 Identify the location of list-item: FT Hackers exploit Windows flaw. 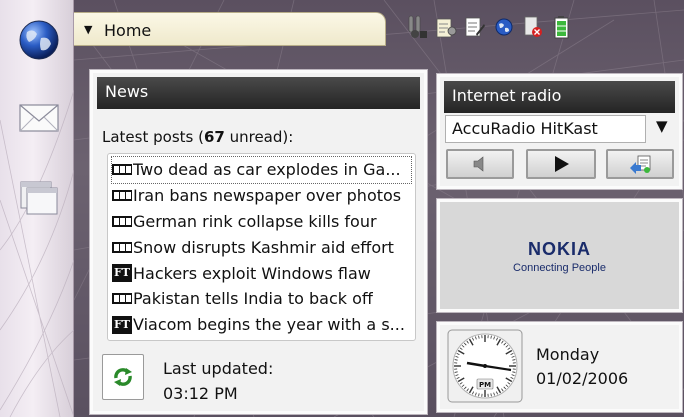
(261, 273).